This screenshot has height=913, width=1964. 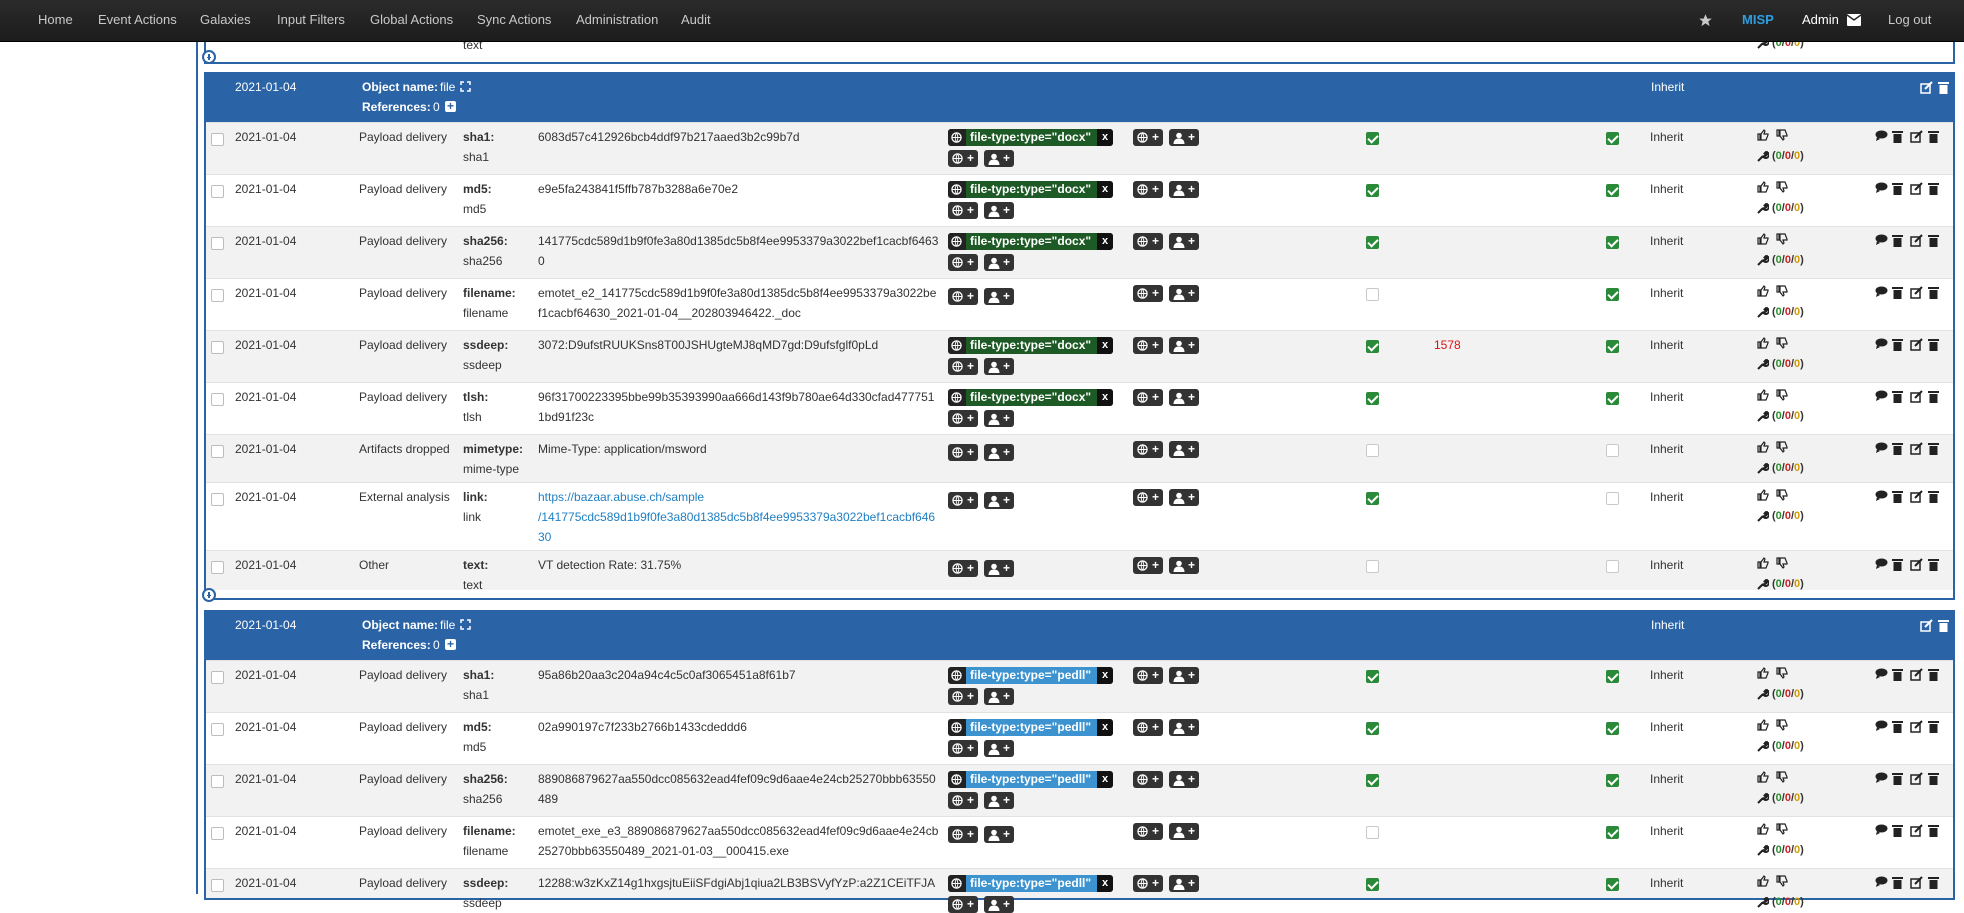 I want to click on add-object-reference-icon, so click(x=209, y=595).